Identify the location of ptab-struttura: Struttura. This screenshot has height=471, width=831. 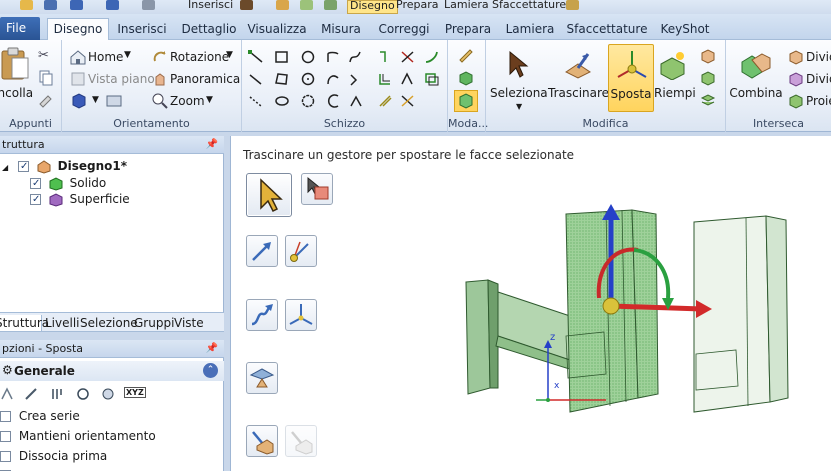
(24, 323).